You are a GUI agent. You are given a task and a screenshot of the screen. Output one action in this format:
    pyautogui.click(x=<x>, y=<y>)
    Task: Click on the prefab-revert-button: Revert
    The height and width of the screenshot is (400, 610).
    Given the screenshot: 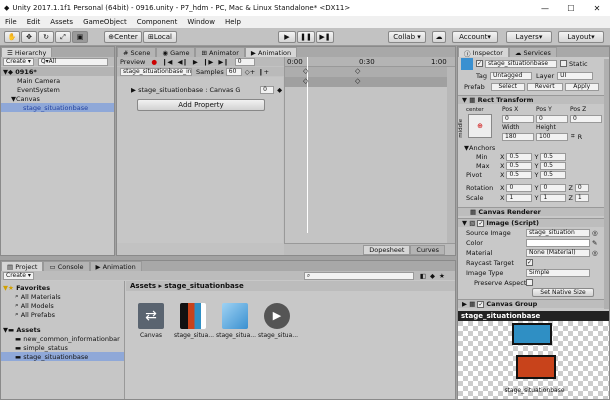 What is the action you would take?
    pyautogui.click(x=544, y=86)
    